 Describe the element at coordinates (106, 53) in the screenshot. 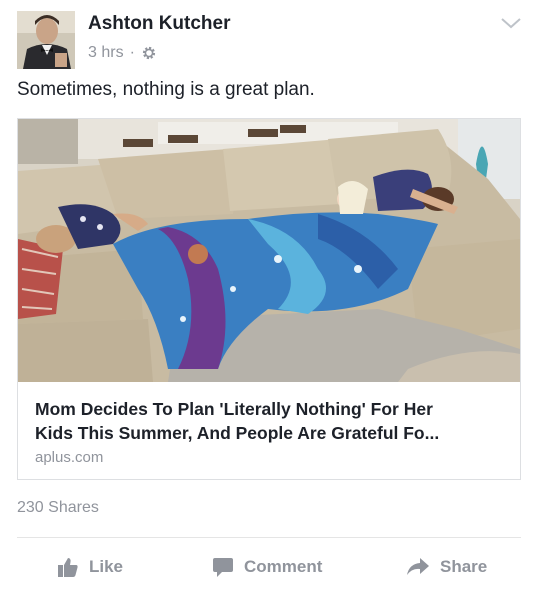

I see `timestamp: 3 hrs` at that location.